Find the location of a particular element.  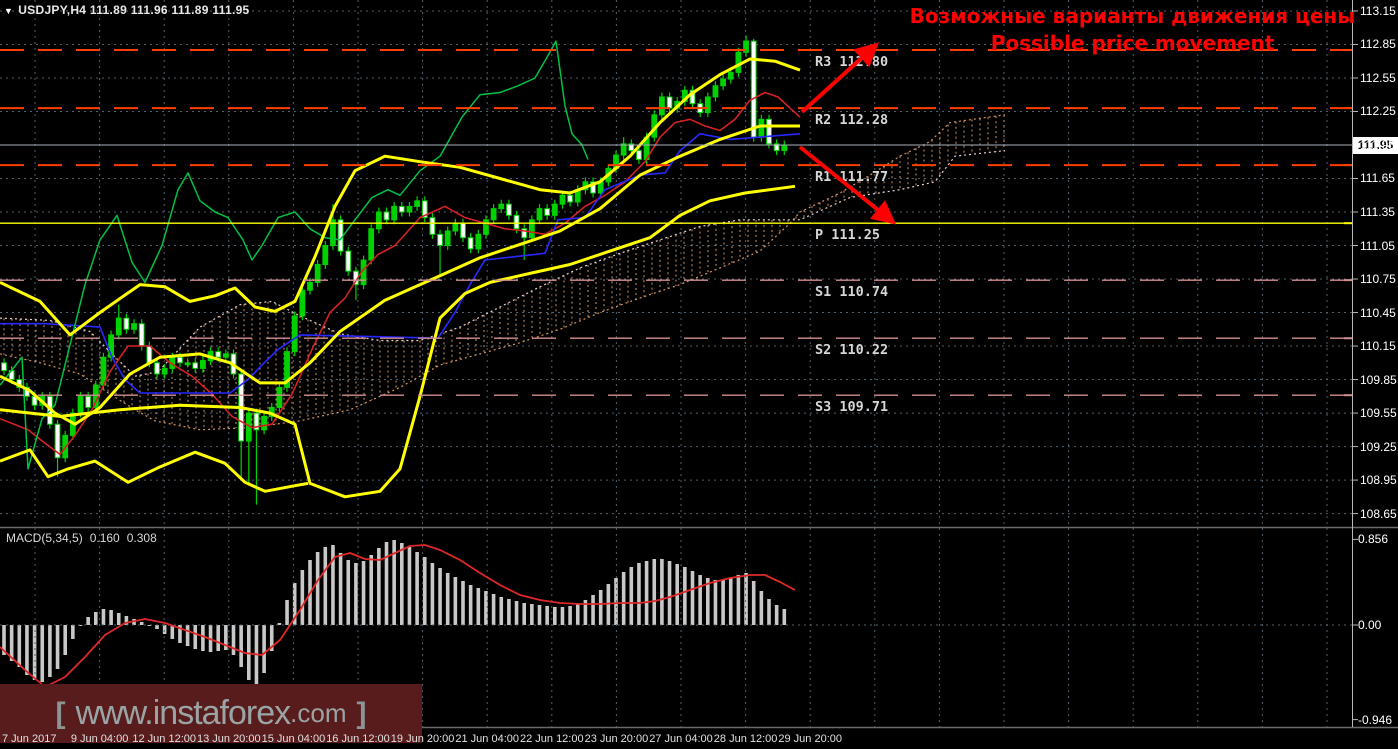

time-tick-label: 28 Jun 12:00 is located at coordinates (745, 739).